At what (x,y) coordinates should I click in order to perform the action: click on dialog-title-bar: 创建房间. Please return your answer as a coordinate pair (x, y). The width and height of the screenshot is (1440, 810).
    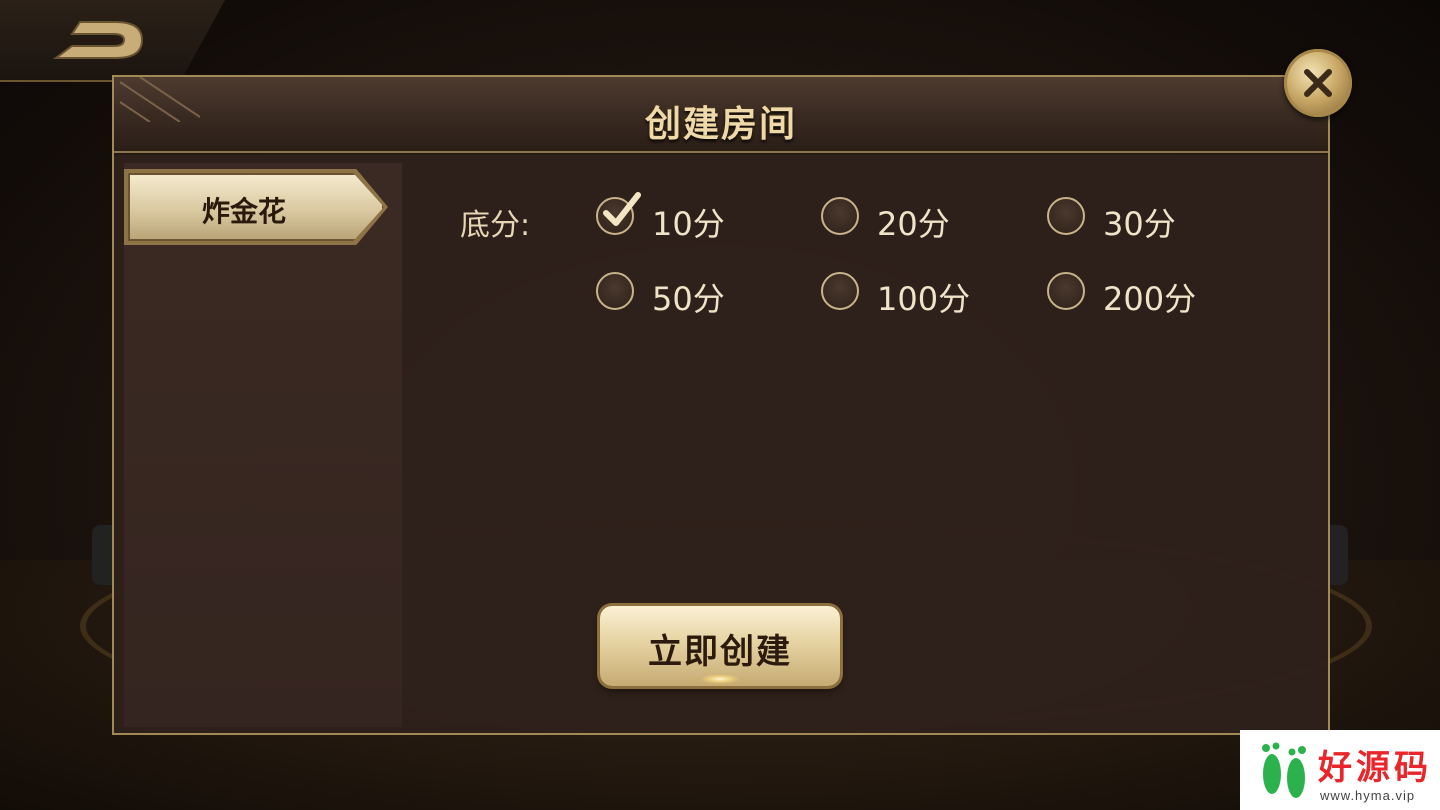
    Looking at the image, I should click on (721, 115).